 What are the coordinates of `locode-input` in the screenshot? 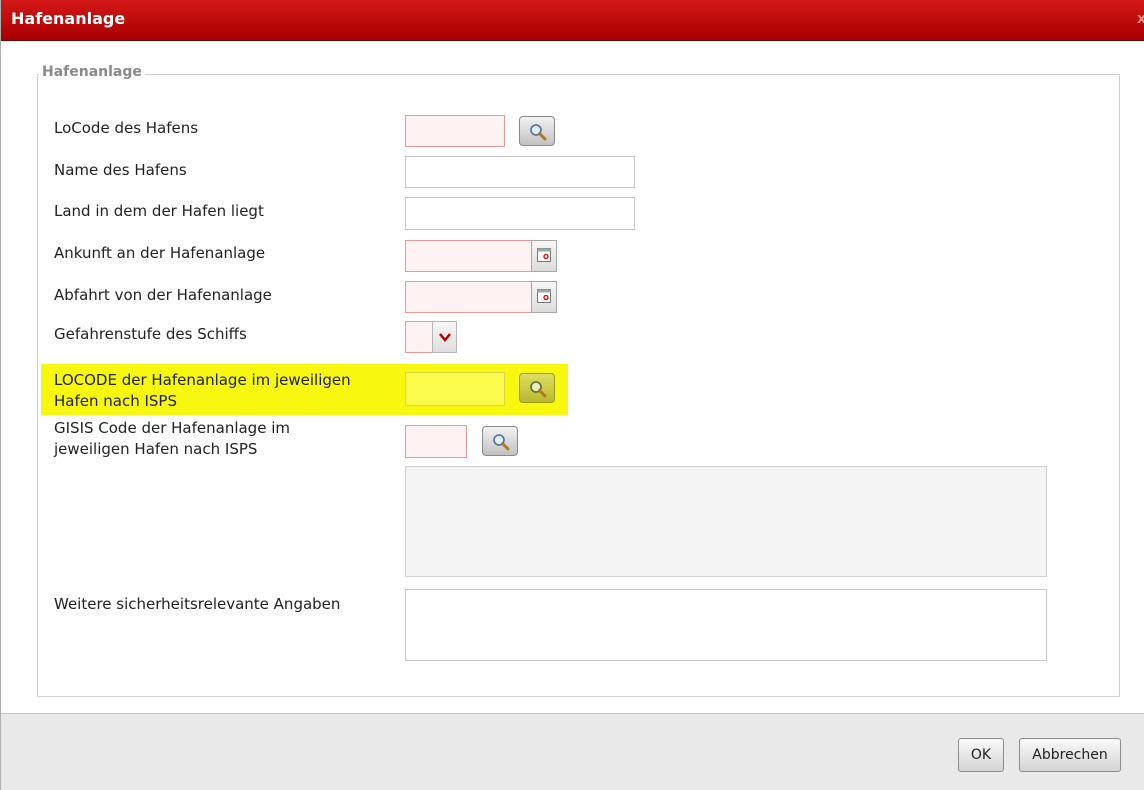 It's located at (455, 131).